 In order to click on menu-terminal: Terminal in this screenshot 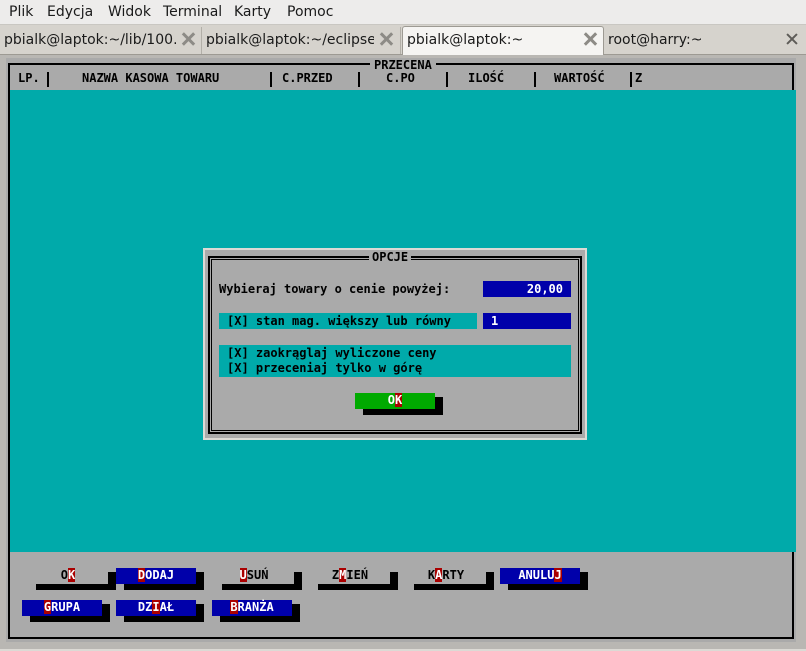, I will do `click(192, 12)`.